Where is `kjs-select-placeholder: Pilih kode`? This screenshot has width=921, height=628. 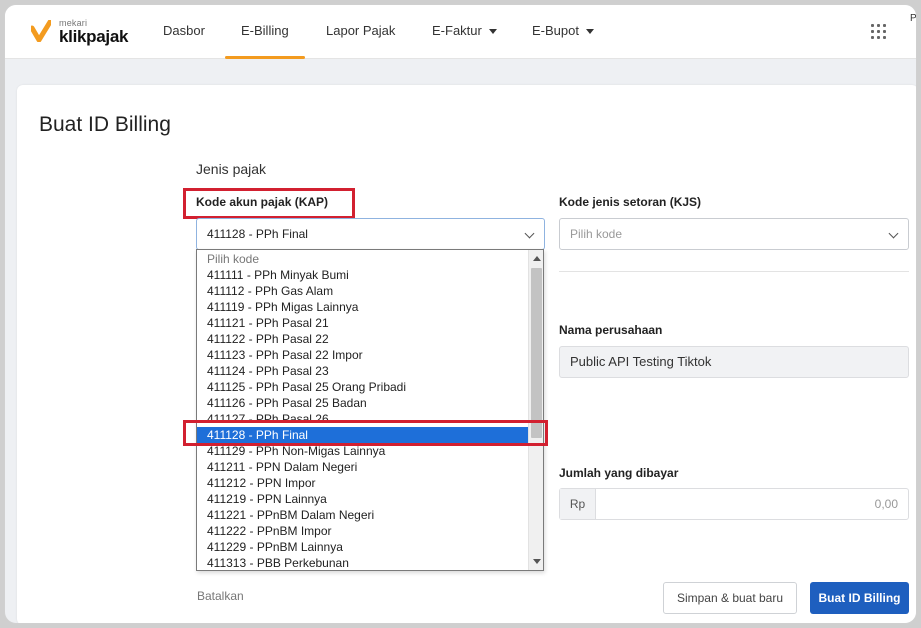 kjs-select-placeholder: Pilih kode is located at coordinates (596, 234).